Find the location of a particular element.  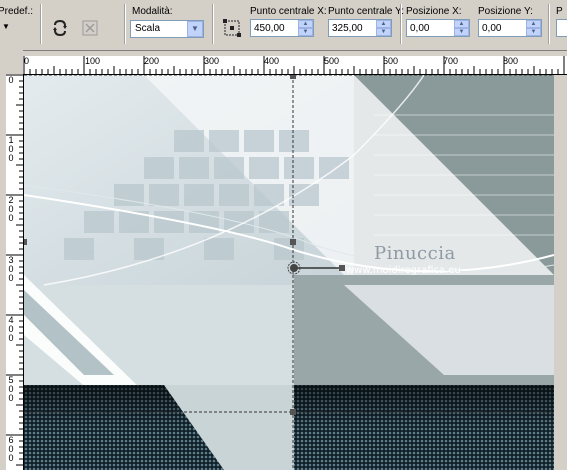

center-y-label: Punto centrale Y: is located at coordinates (366, 11).